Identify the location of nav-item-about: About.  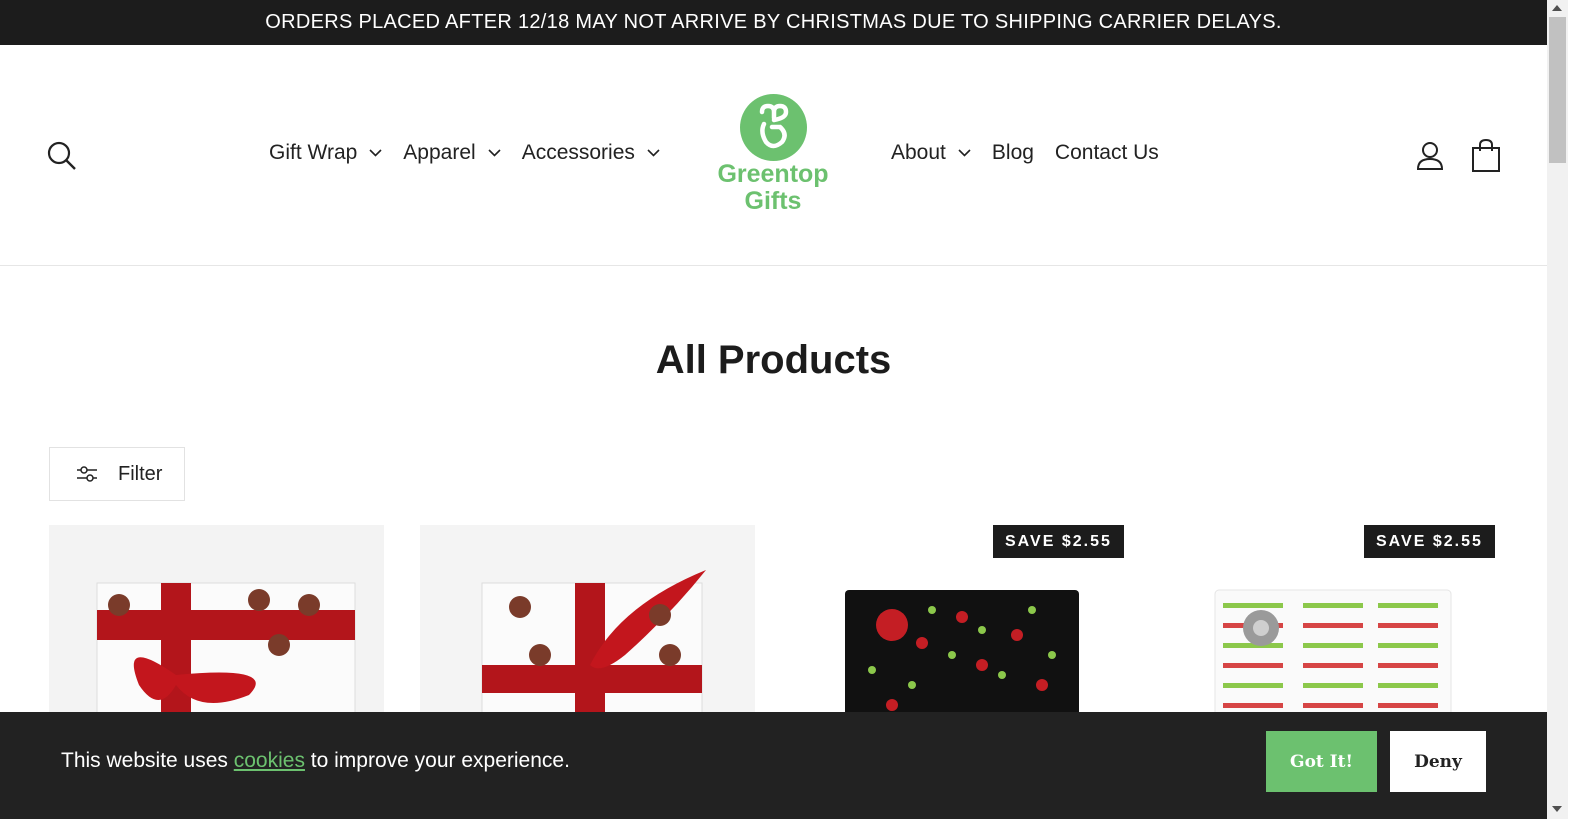
(931, 153).